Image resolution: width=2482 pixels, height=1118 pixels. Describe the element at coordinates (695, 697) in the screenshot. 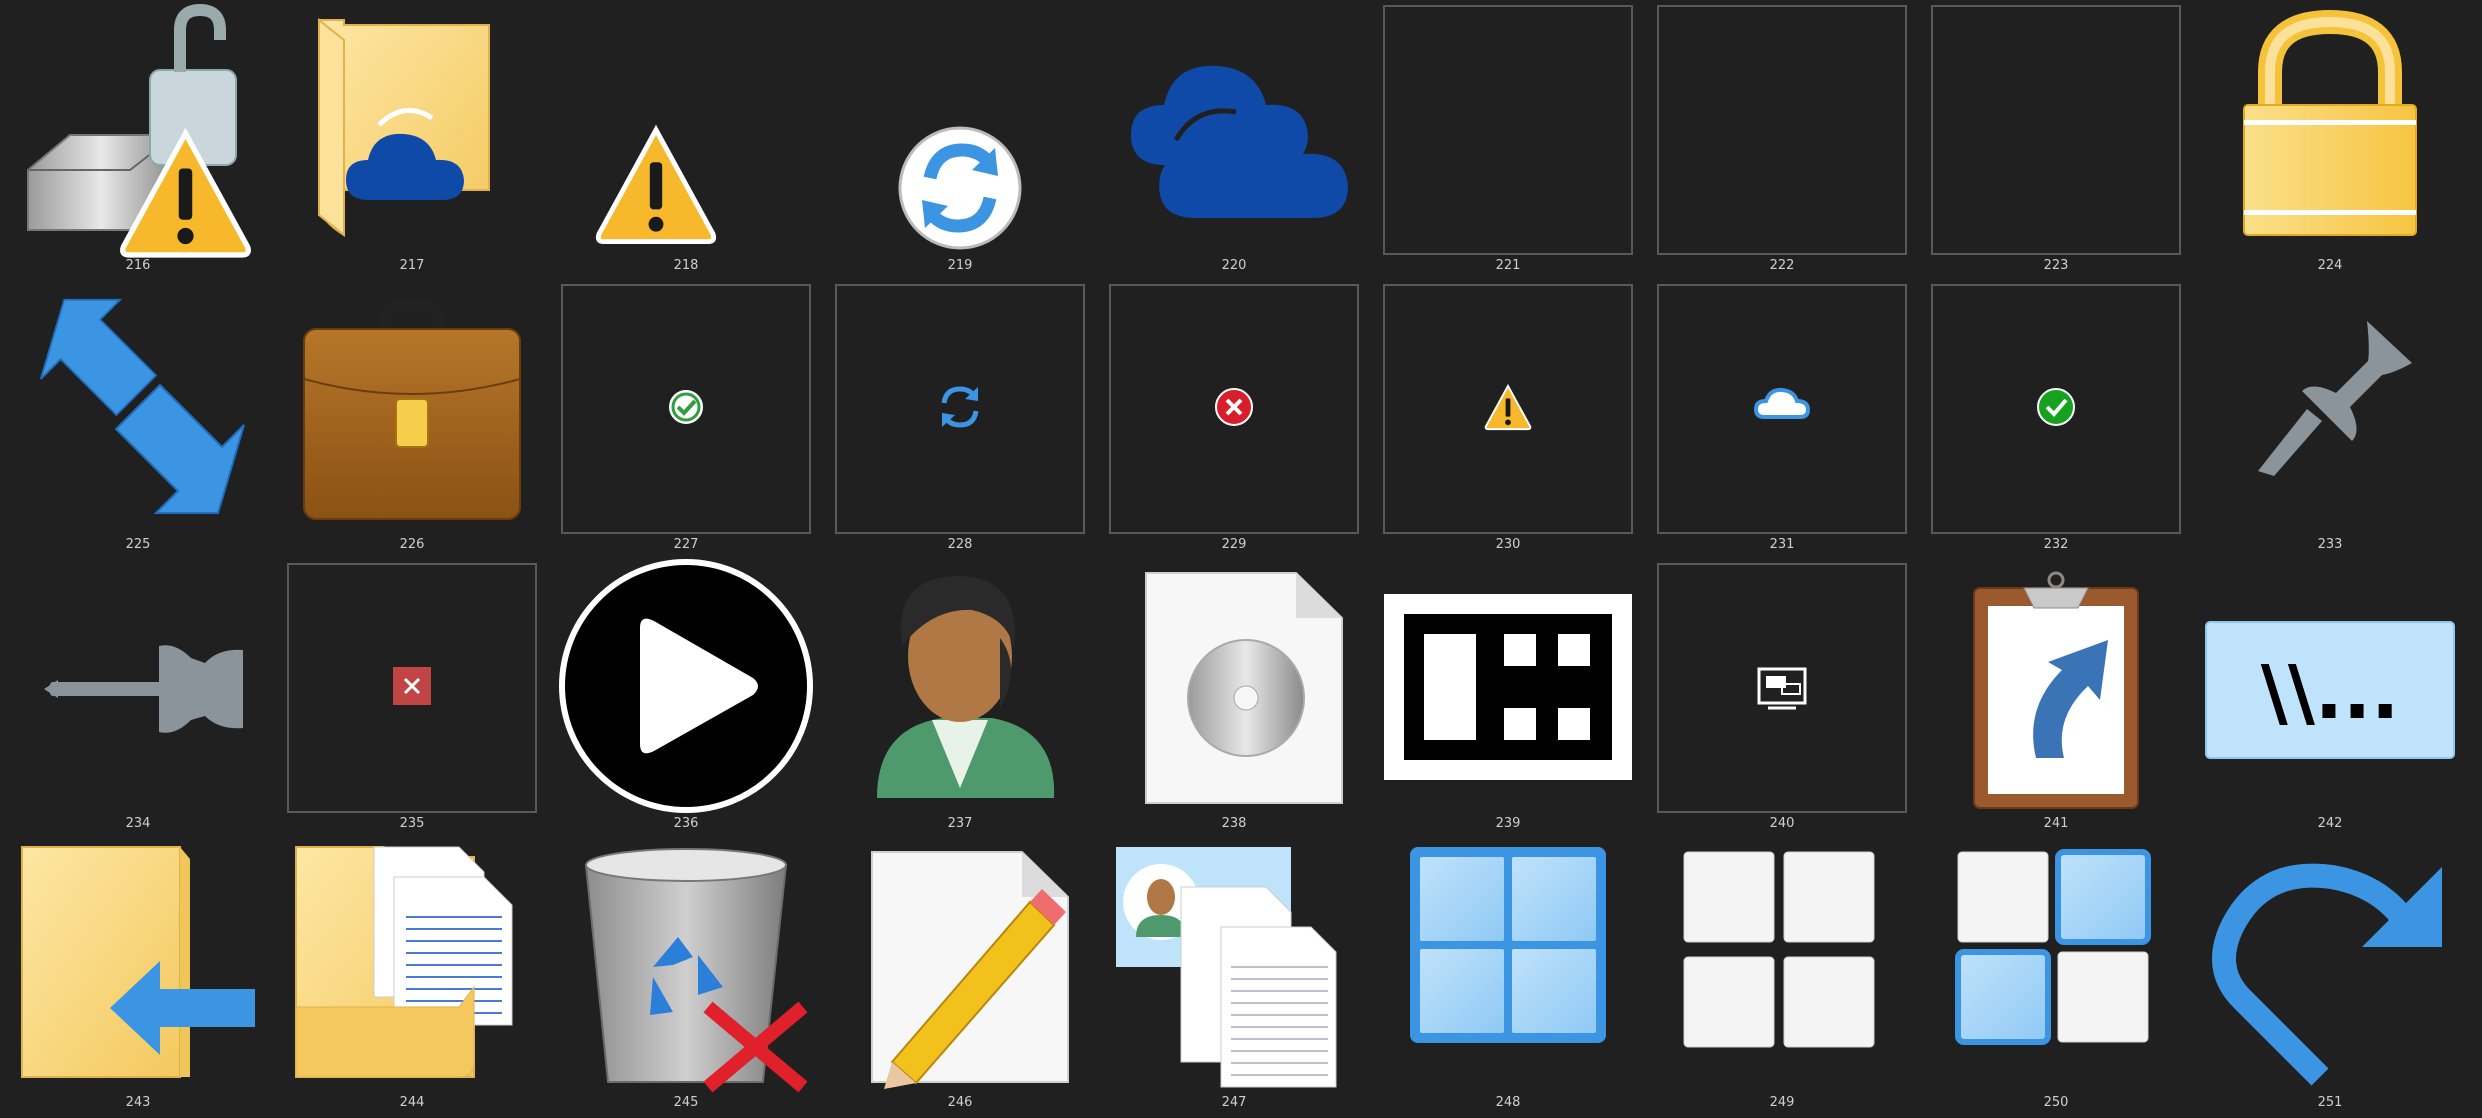

I see `icon-cell: 236` at that location.